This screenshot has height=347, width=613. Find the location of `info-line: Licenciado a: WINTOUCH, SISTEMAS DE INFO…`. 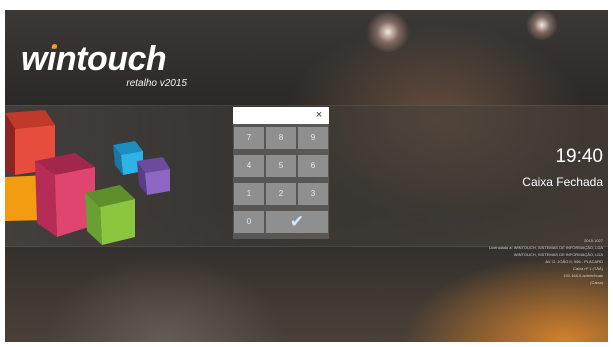

info-line: Licenciado a: WINTOUCH, SISTEMAS DE INFO… is located at coordinates (546, 247).